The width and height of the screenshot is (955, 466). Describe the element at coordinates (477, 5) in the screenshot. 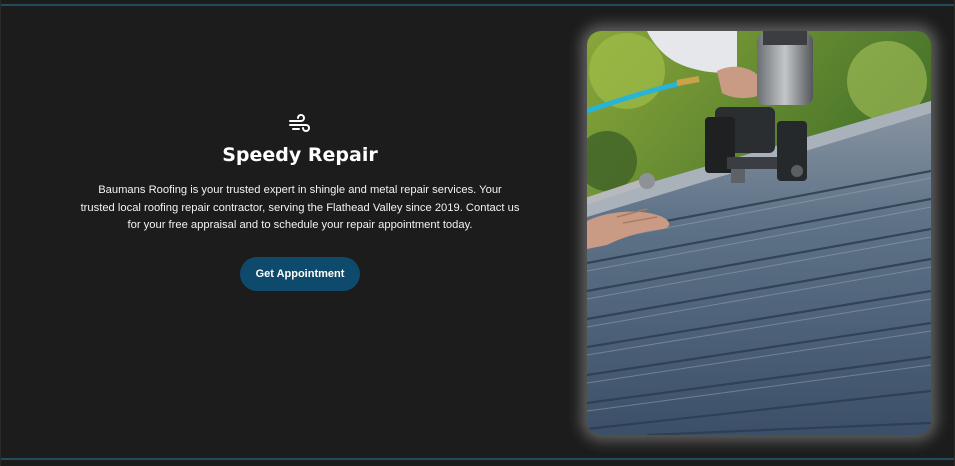

I see `top-divider` at that location.